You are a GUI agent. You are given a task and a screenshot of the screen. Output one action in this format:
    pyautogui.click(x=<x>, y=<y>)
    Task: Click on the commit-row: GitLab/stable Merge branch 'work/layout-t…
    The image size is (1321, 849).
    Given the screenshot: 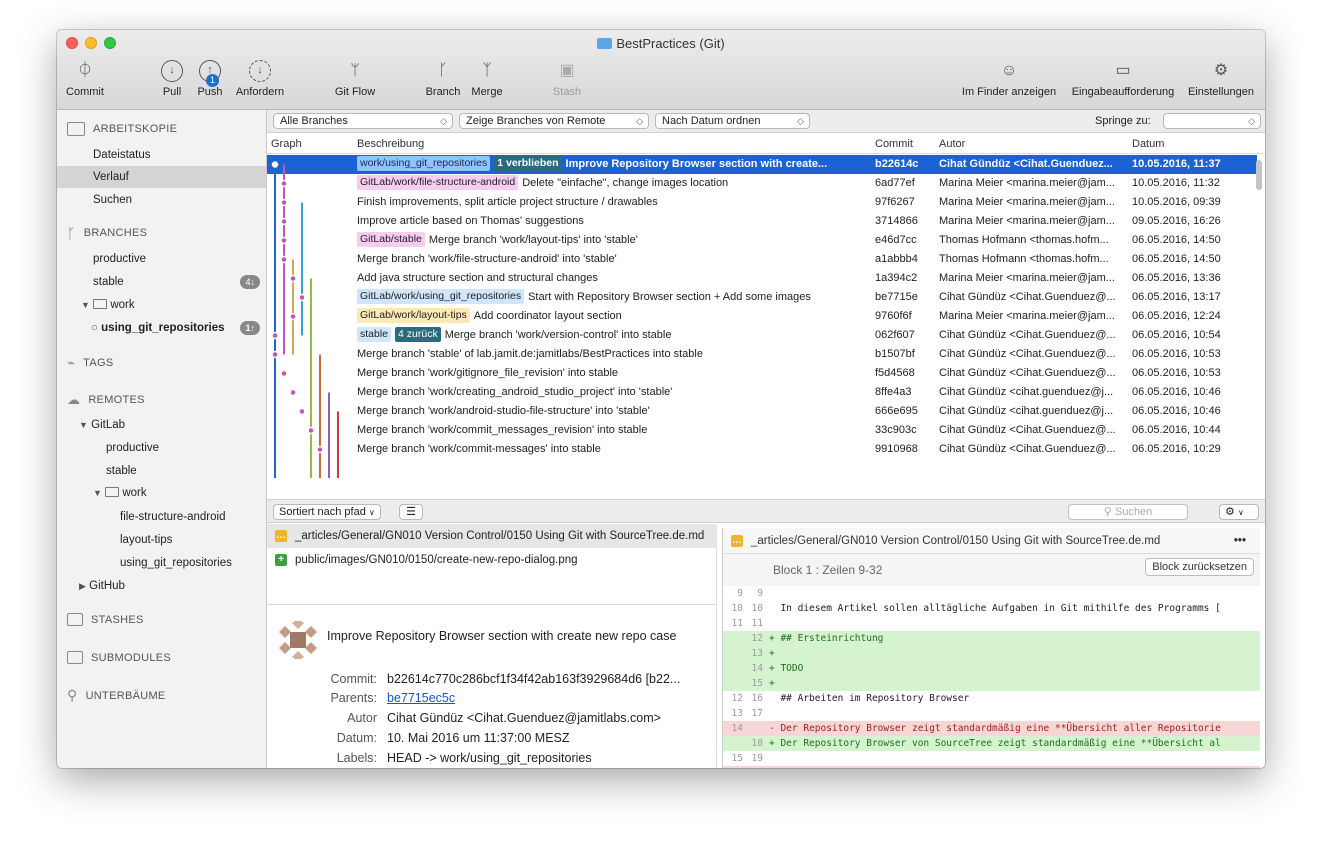 What is the action you would take?
    pyautogui.click(x=762, y=240)
    